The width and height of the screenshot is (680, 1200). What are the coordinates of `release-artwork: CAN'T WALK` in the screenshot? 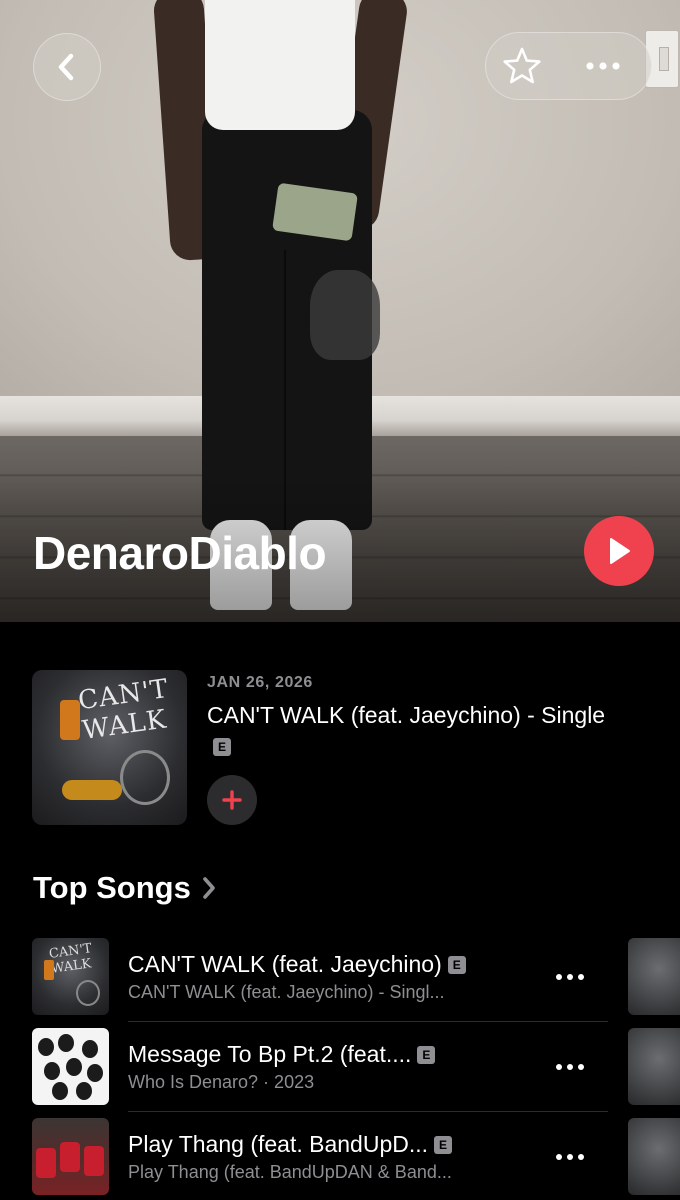 It's located at (109, 747).